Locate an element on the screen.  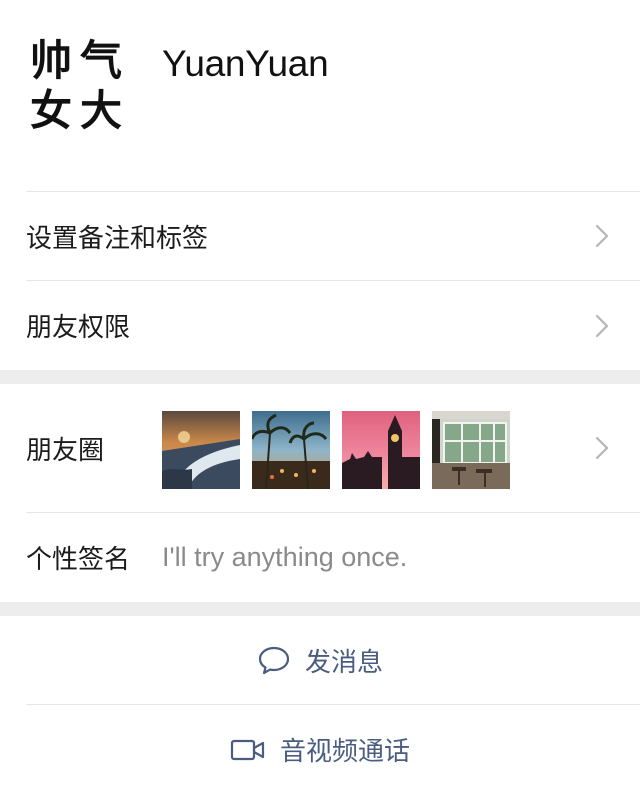
signature-row: 个性签名 I'll try anything once. is located at coordinates (320, 557).